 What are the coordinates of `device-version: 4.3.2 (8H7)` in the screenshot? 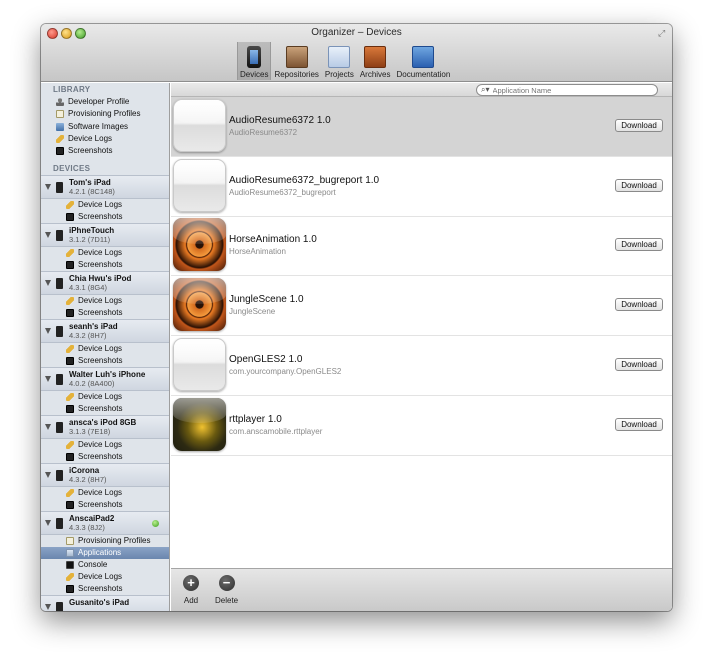 It's located at (88, 480).